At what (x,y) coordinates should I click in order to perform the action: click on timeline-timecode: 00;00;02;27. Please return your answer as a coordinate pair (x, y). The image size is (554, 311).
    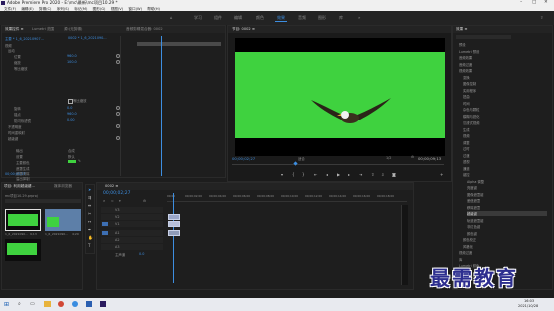
    Looking at the image, I should click on (116, 193).